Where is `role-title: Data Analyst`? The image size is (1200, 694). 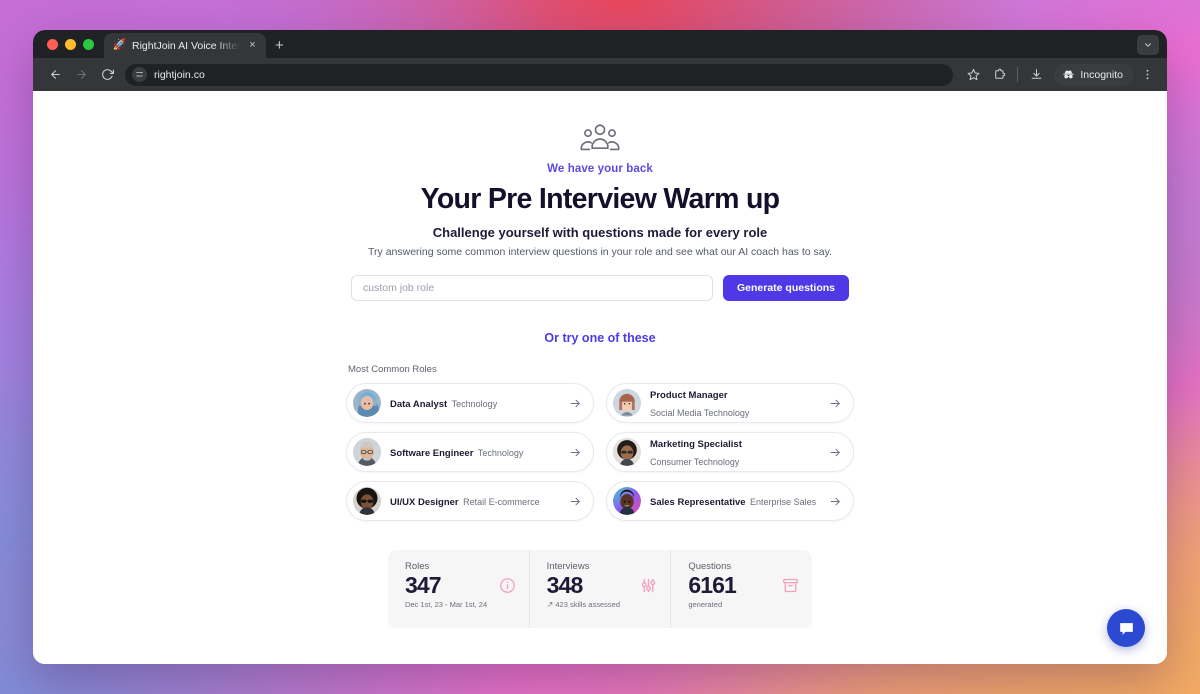 role-title: Data Analyst is located at coordinates (419, 404).